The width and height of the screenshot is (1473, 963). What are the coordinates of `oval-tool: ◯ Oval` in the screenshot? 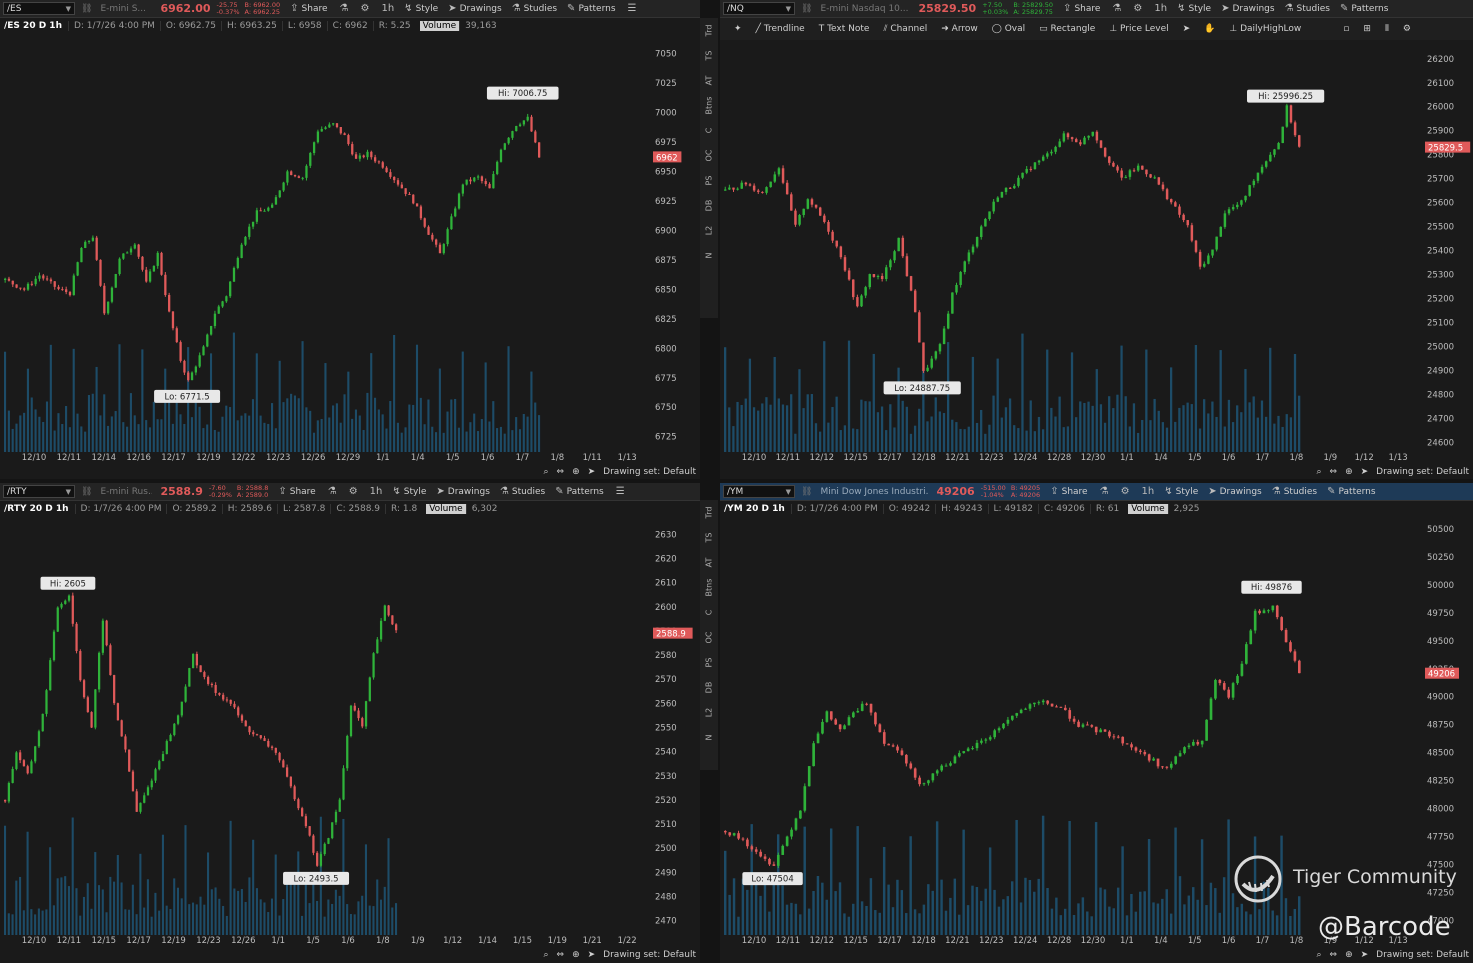 It's located at (1008, 29).